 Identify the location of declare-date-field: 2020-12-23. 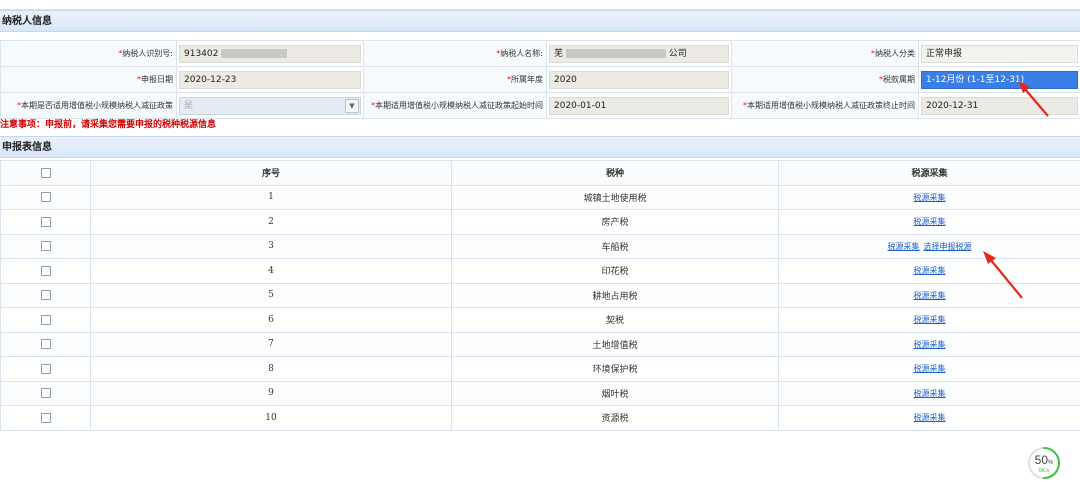
(270, 79).